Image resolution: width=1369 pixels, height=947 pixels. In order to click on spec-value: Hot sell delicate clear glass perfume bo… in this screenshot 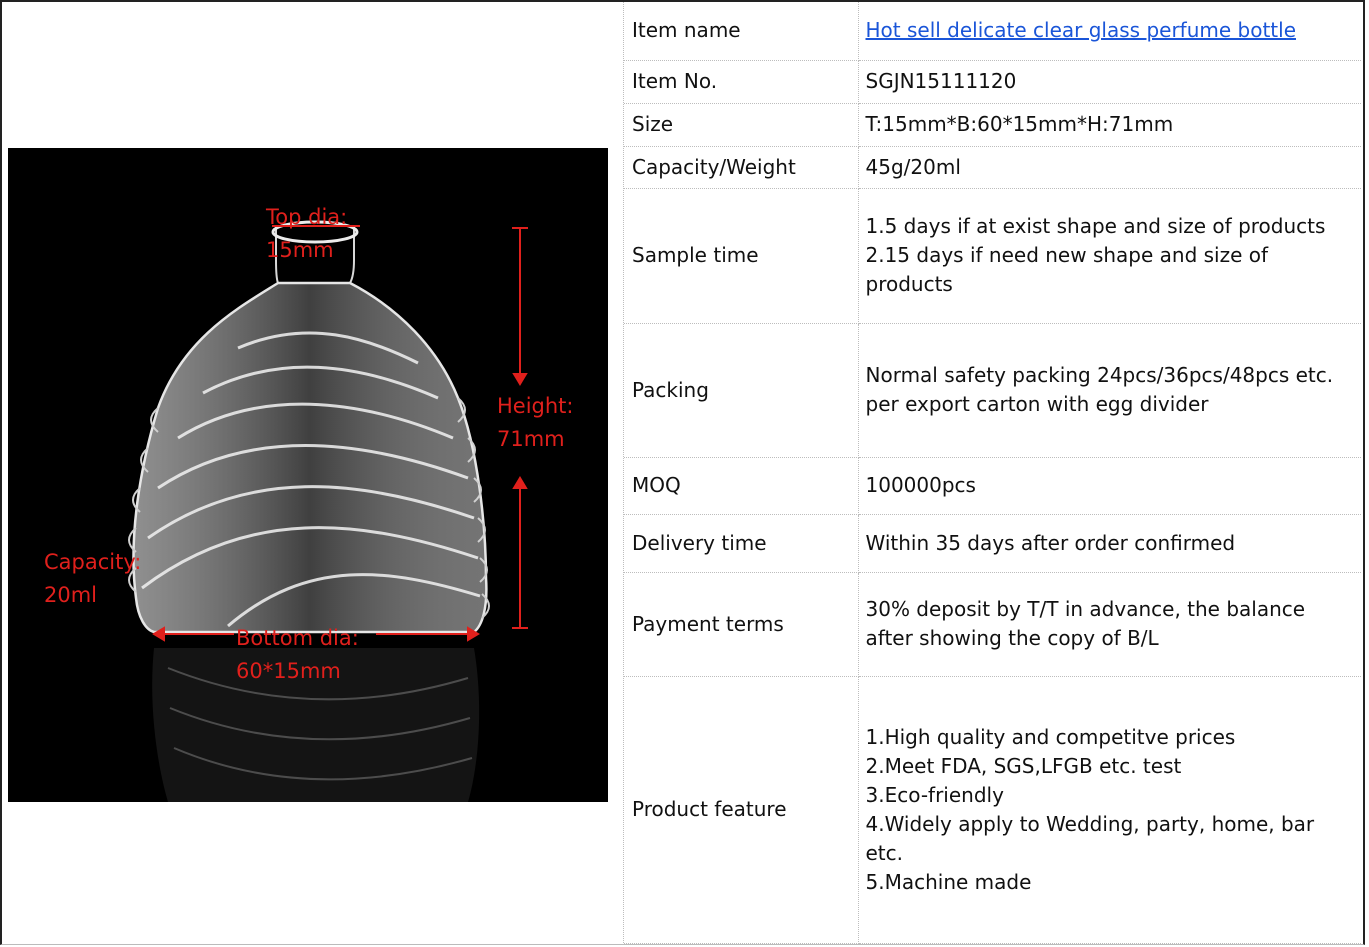, I will do `click(1109, 31)`.